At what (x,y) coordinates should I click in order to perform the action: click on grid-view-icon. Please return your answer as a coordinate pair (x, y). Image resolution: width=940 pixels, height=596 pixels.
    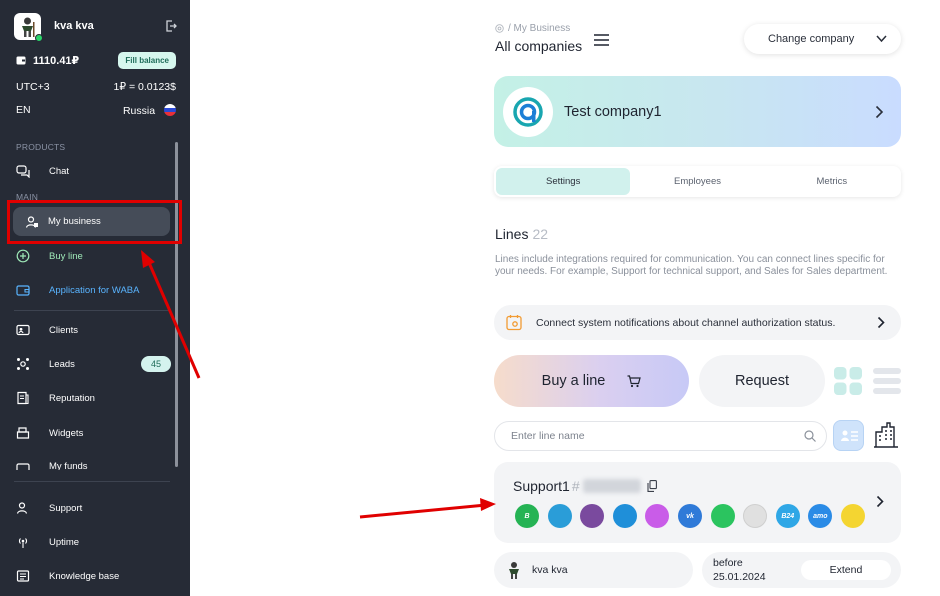
    Looking at the image, I should click on (848, 381).